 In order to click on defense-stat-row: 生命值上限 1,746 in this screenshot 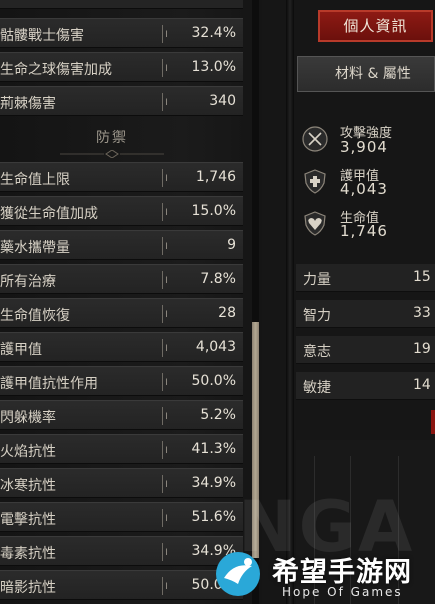, I will do `click(121, 177)`.